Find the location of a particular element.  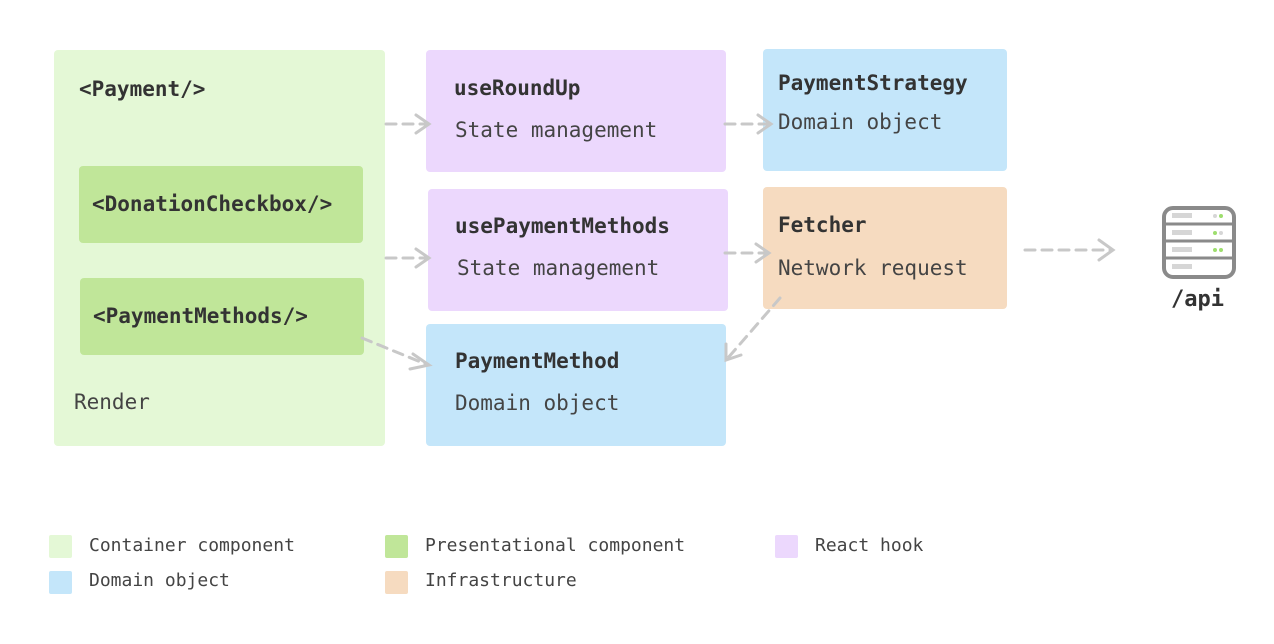

server-icon is located at coordinates (1199, 242).